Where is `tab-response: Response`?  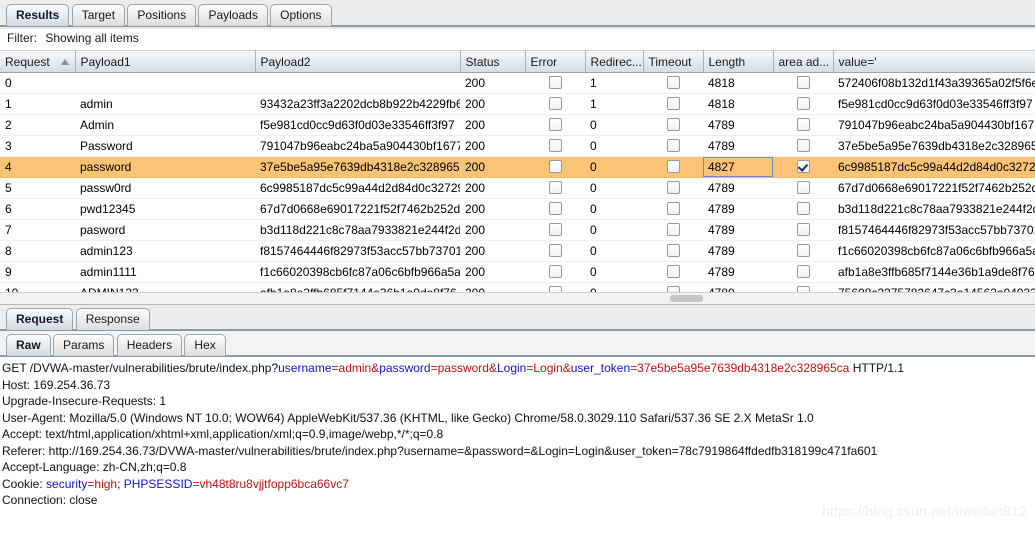
tab-response: Response is located at coordinates (112, 319).